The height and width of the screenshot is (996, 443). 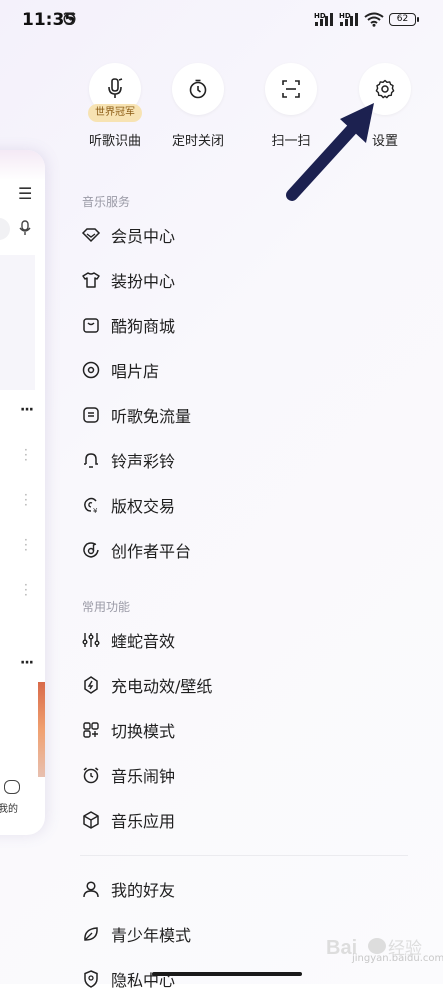 What do you see at coordinates (25, 228) in the screenshot?
I see `mic-icon` at bounding box center [25, 228].